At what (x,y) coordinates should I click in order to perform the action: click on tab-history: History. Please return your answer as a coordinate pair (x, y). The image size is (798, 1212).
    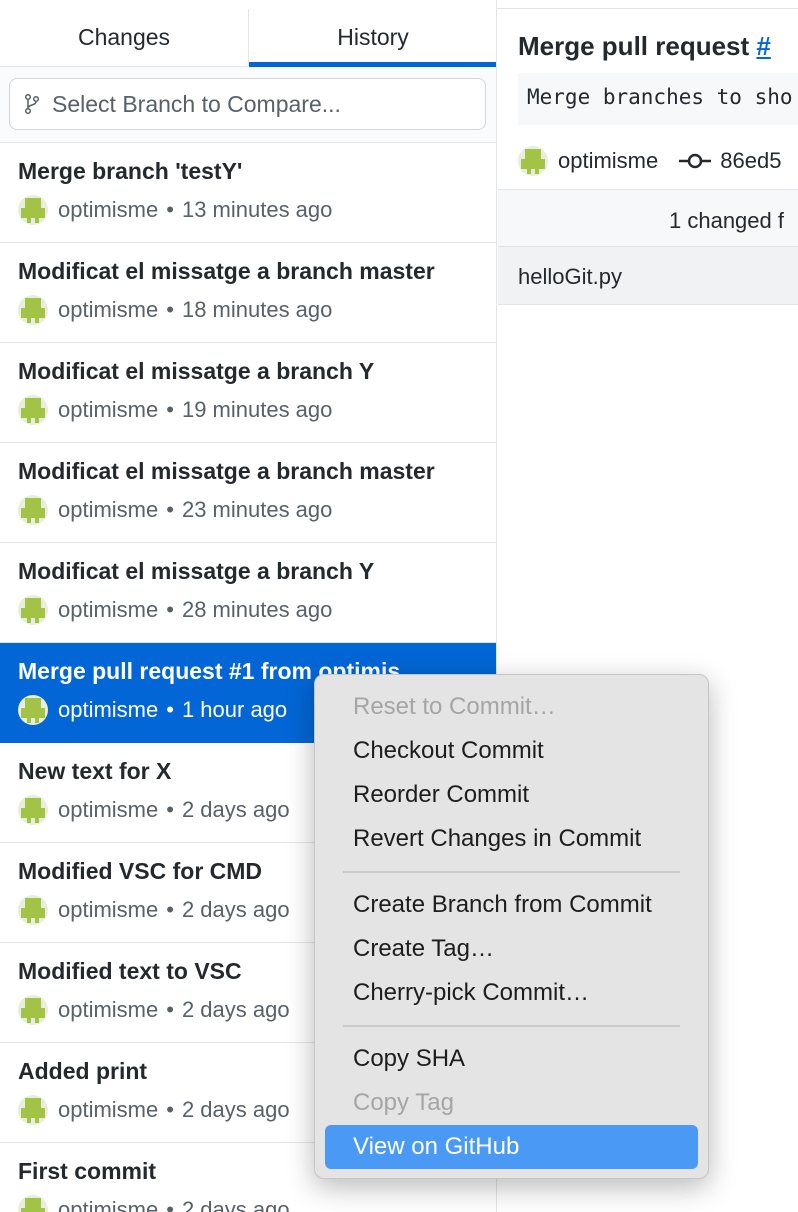
    Looking at the image, I should click on (372, 38).